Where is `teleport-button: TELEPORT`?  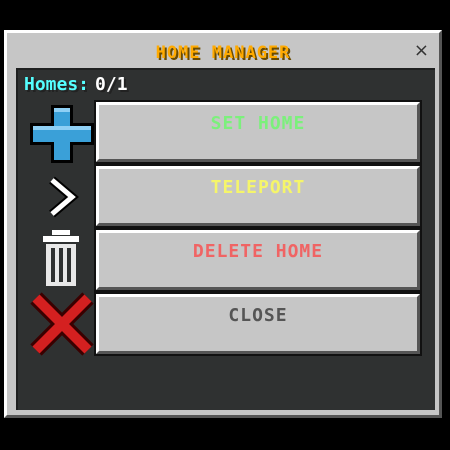
teleport-button: TELEPORT is located at coordinates (258, 196).